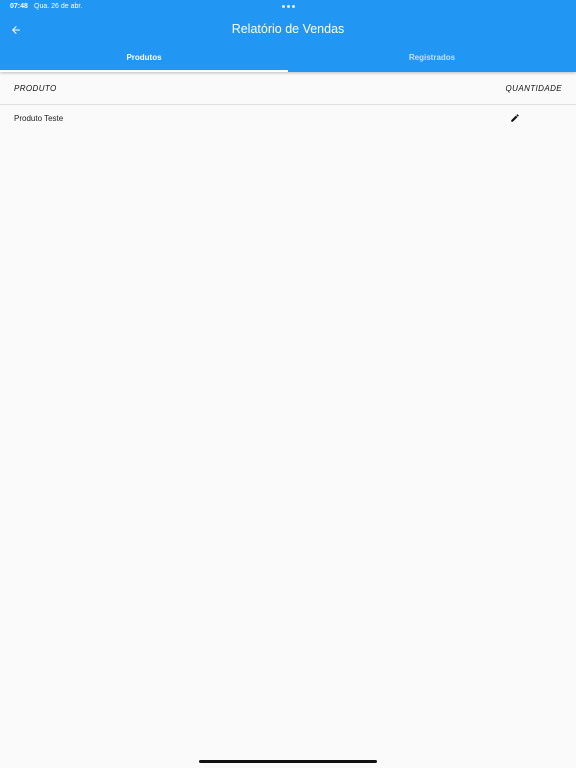  I want to click on edit-pencil-icon, so click(515, 118).